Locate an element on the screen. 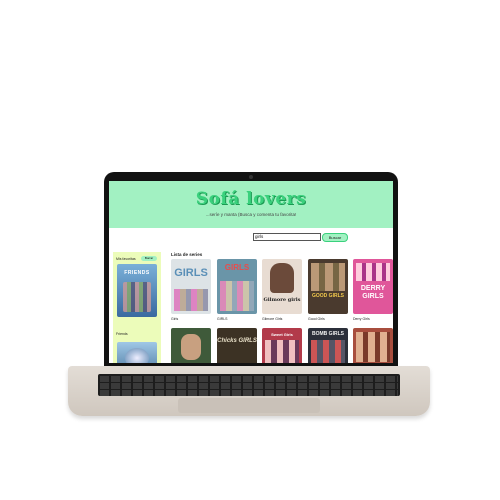  poster-title: Chicks GIRLS is located at coordinates (237, 341).